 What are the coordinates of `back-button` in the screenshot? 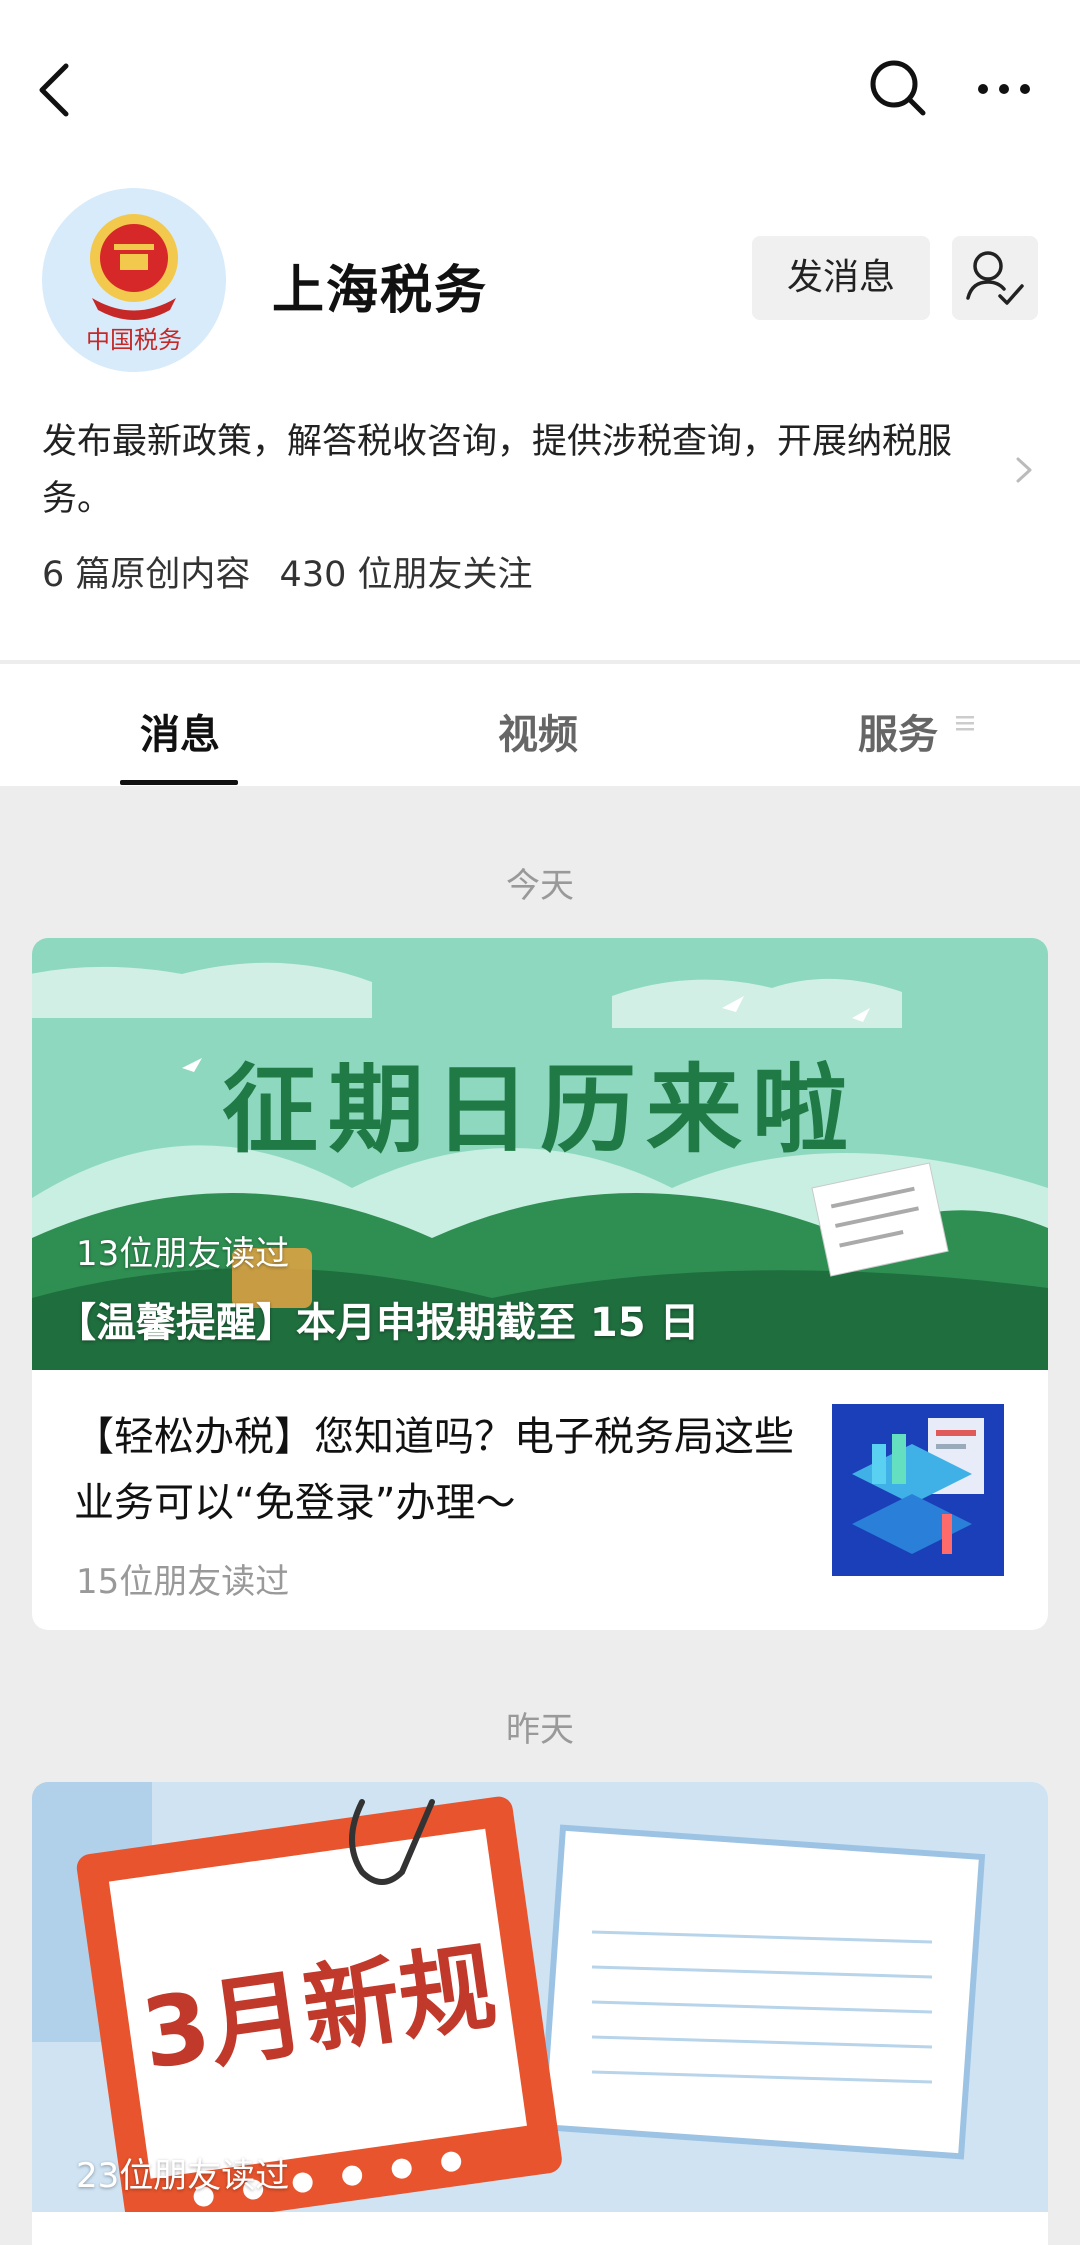 It's located at (56, 90).